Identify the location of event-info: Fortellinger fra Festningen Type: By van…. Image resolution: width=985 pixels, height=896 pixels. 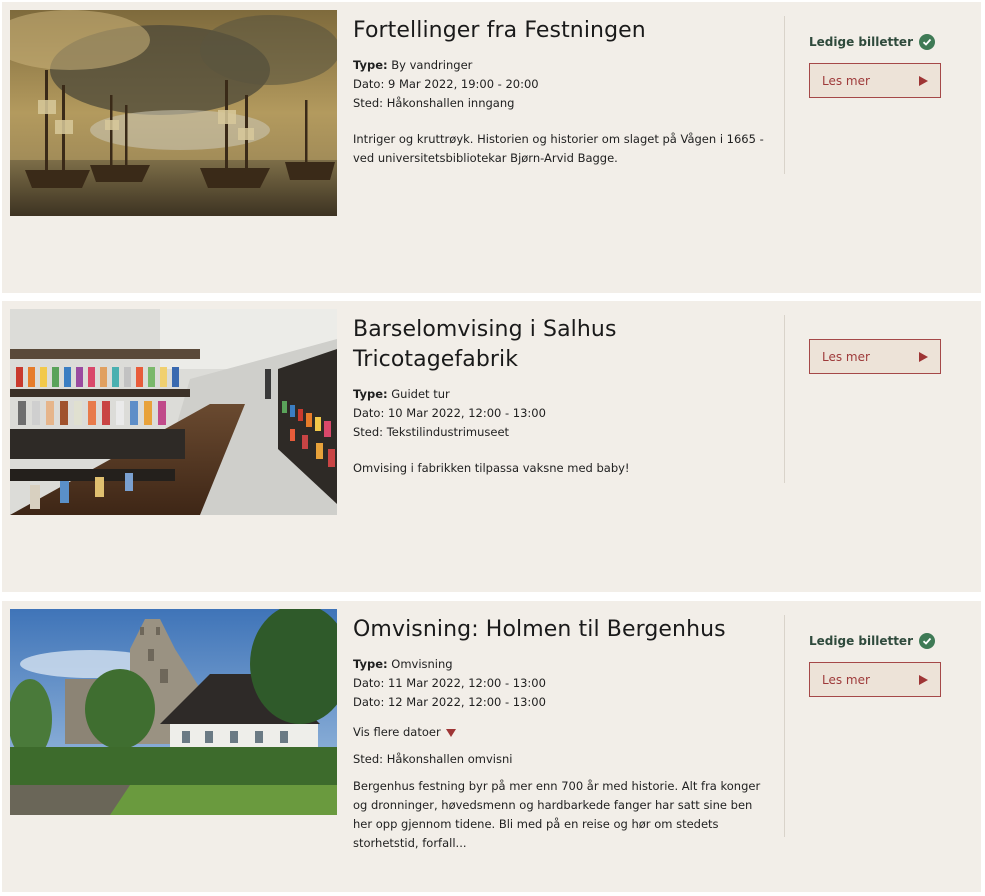
(564, 92).